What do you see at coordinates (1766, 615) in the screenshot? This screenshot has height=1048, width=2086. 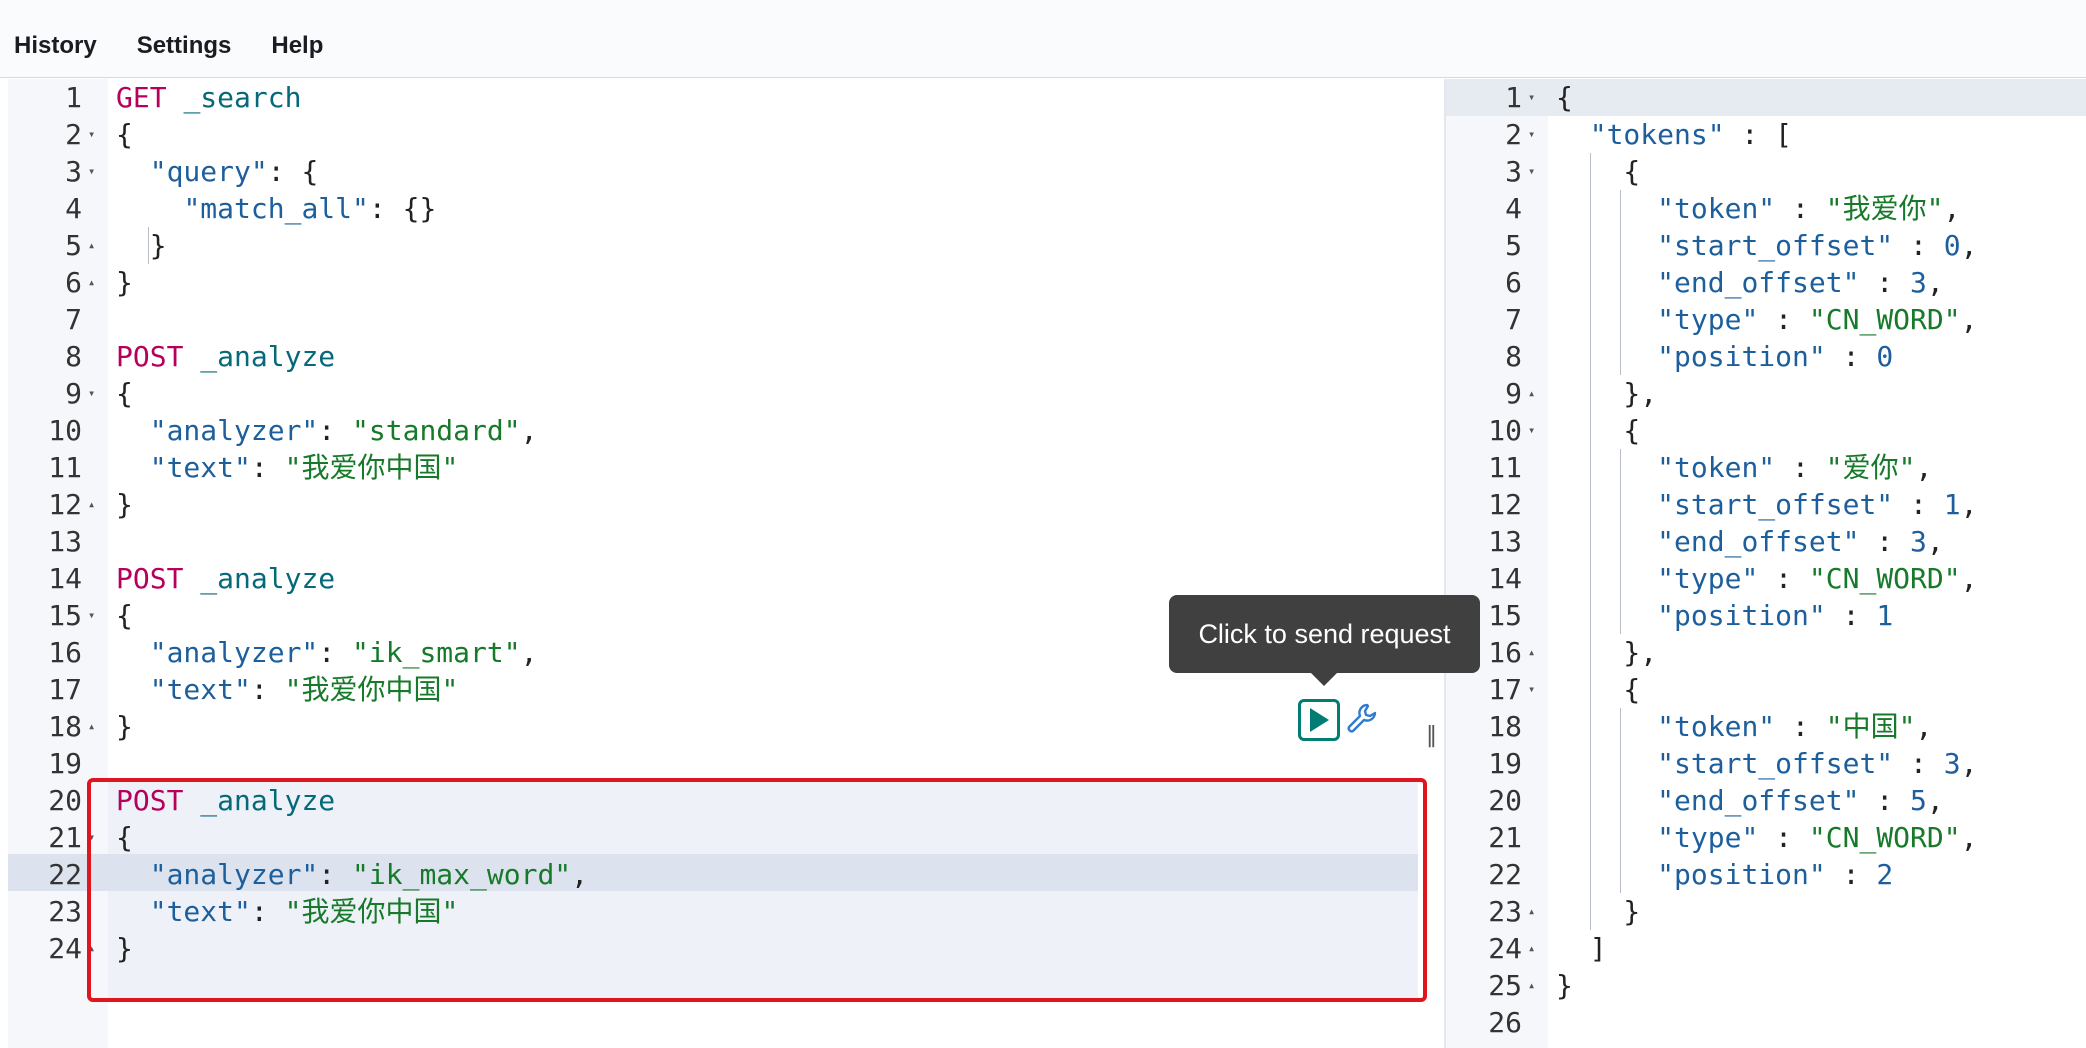 I see `code-line: 15 "position" : 1` at bounding box center [1766, 615].